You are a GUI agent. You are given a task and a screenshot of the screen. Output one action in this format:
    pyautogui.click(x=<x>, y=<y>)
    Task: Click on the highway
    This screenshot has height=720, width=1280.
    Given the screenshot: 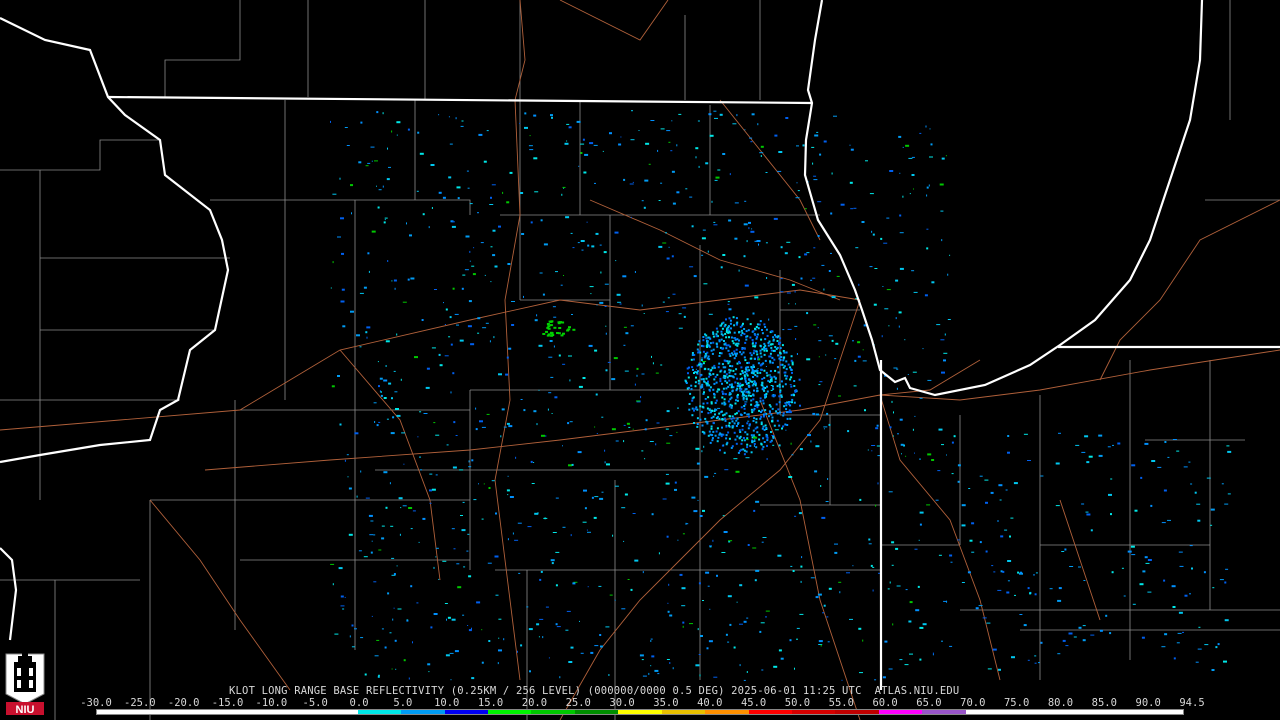 What is the action you would take?
    pyautogui.click(x=1080, y=560)
    